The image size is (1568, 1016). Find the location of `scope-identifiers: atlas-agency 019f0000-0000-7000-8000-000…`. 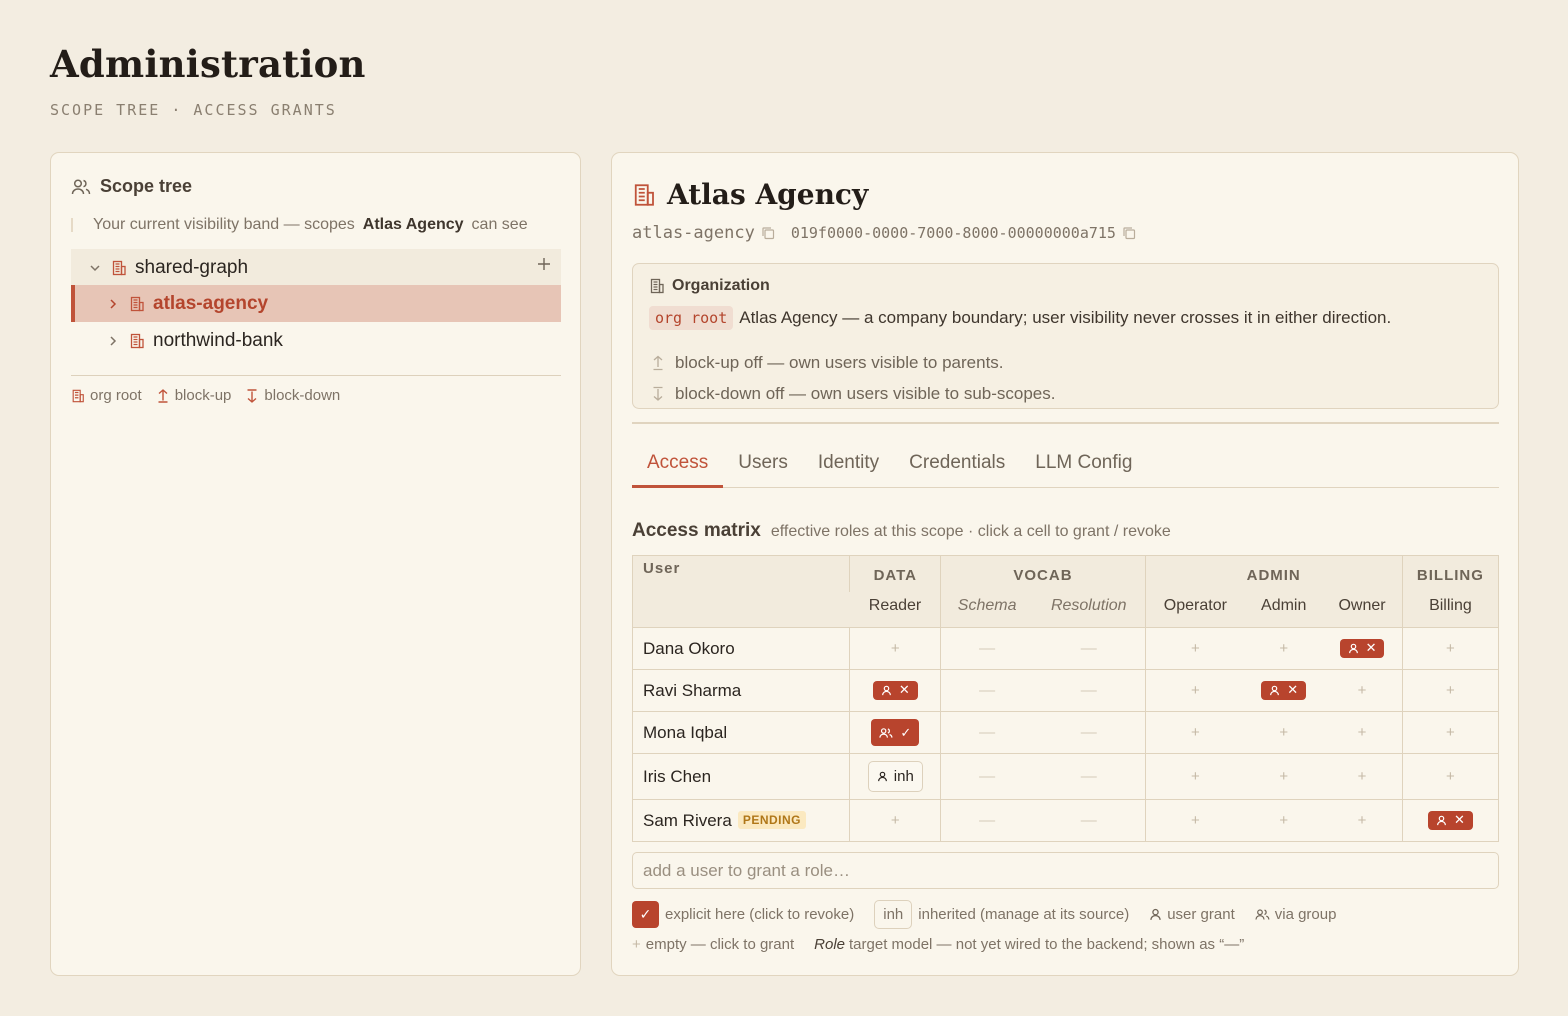

scope-identifiers: atlas-agency 019f0000-0000-7000-8000-000… is located at coordinates (884, 233).